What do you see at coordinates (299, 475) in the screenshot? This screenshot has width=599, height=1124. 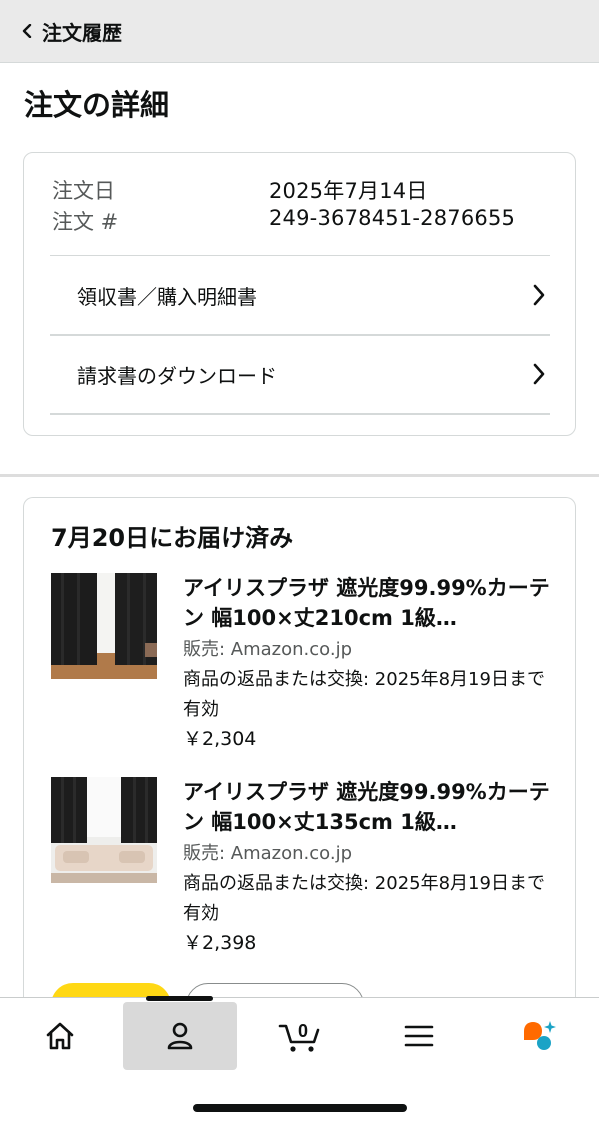 I see `section-separator` at bounding box center [299, 475].